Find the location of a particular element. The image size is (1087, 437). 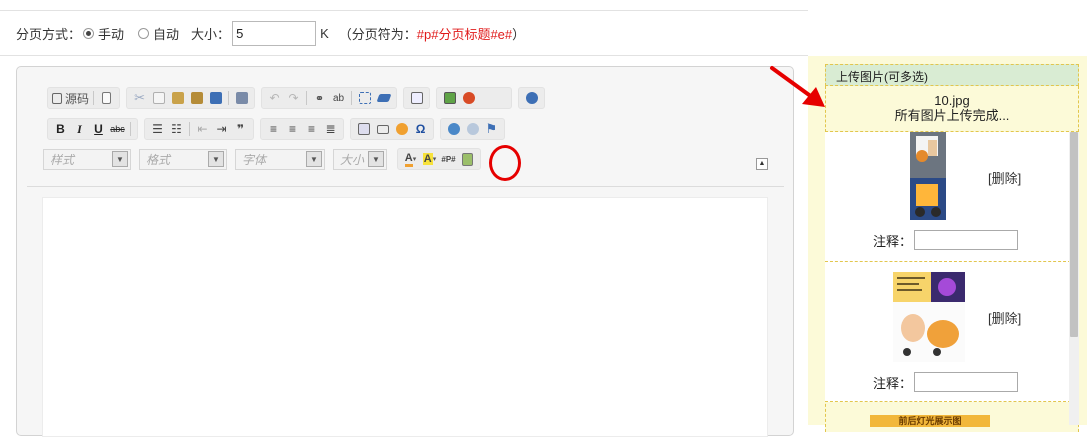

bold-button: B is located at coordinates (60, 129).